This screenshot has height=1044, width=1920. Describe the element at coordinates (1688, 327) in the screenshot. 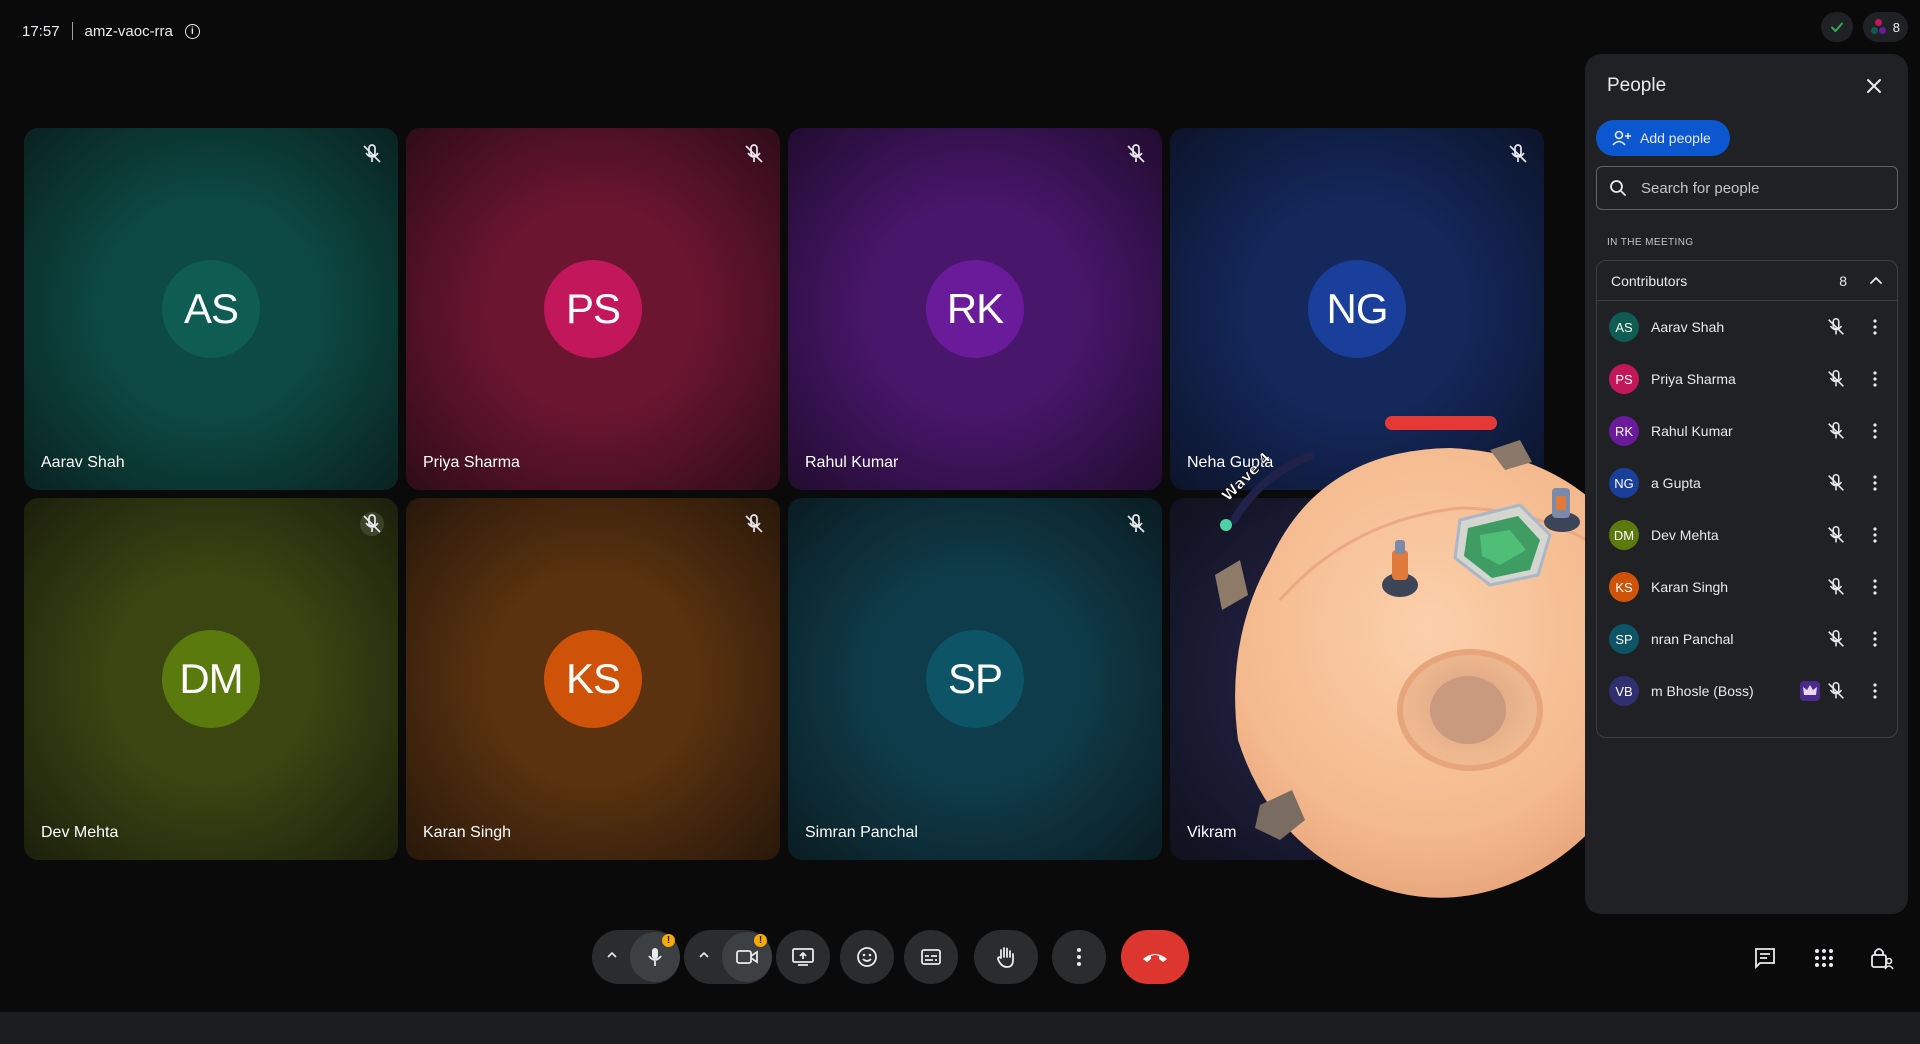

I see `participant-name: Aarav Shah` at that location.